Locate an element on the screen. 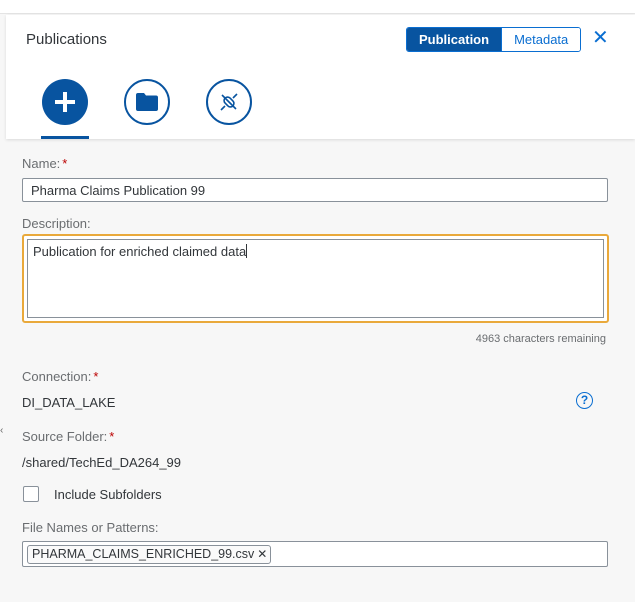 This screenshot has height=602, width=635. browse-folder-button is located at coordinates (147, 102).